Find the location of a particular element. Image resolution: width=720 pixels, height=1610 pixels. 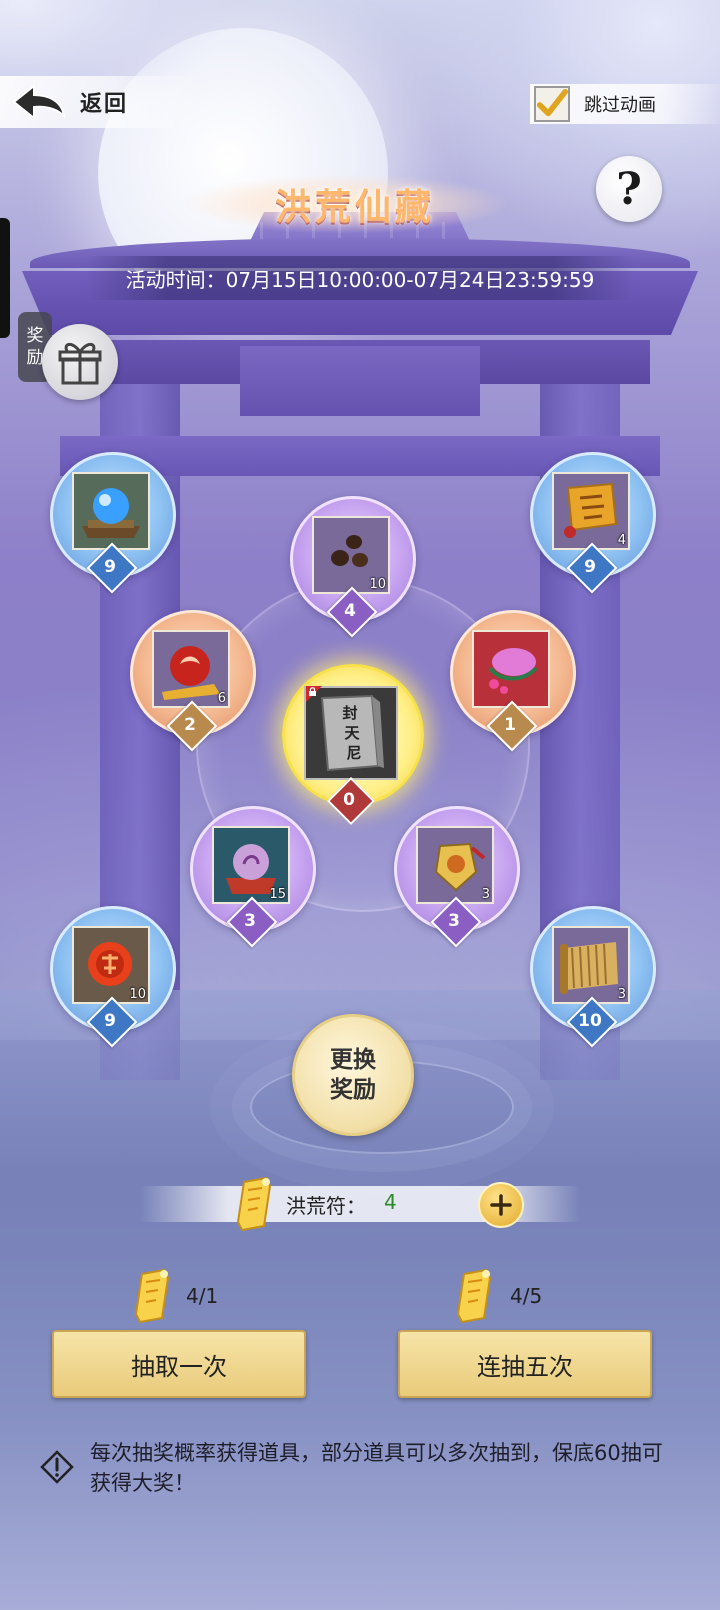

prize-slot-top-right: 4 9 is located at coordinates (593, 523).